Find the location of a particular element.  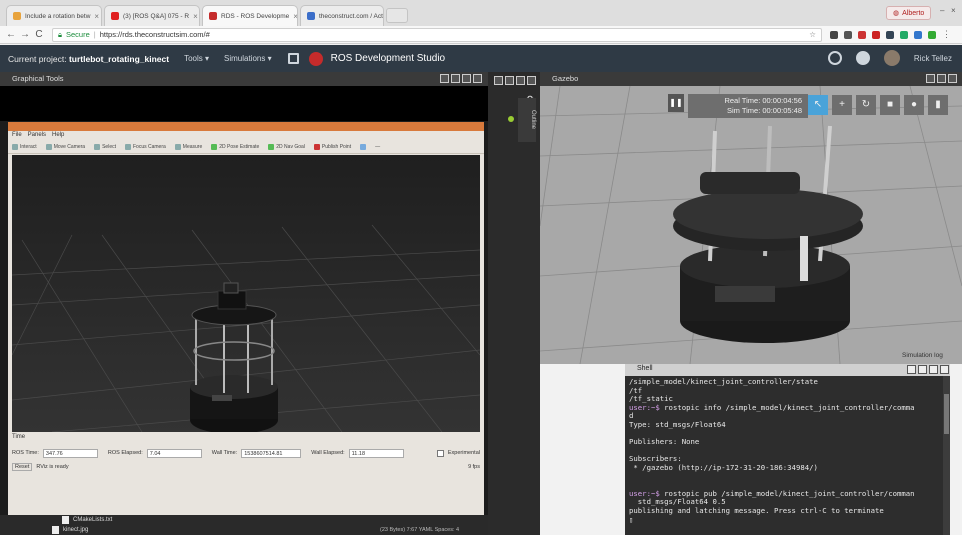

profile-name: Alberto is located at coordinates (913, 13).